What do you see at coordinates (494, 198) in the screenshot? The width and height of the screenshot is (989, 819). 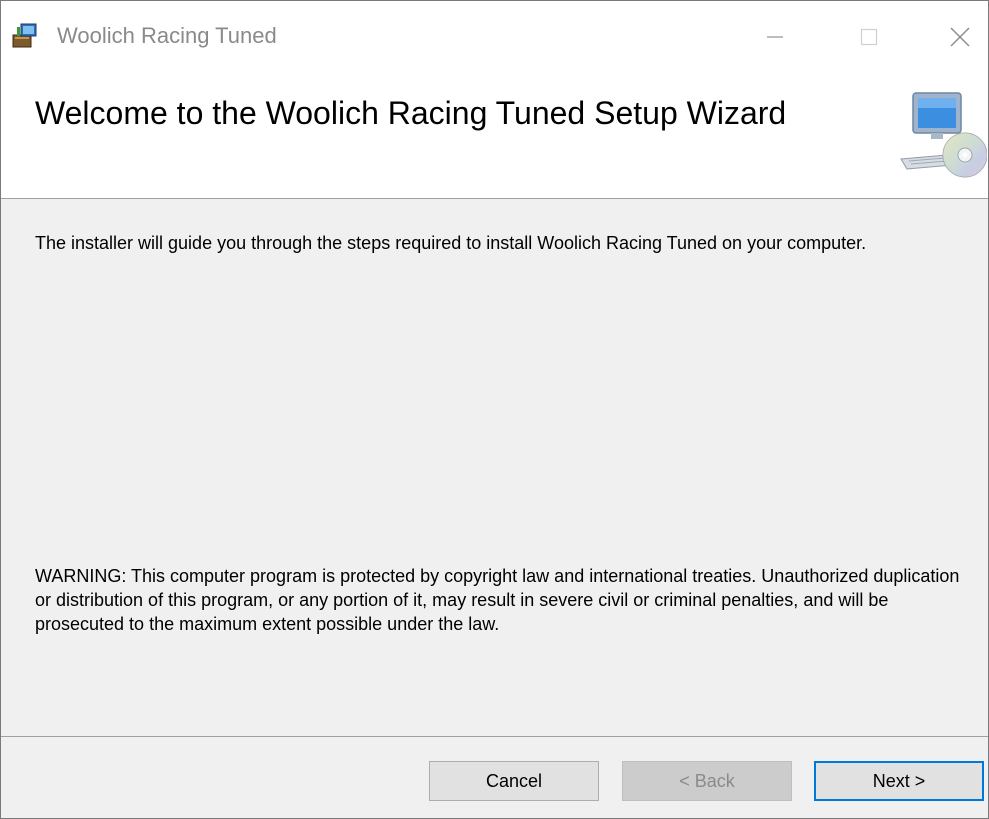 I see `header-divider` at bounding box center [494, 198].